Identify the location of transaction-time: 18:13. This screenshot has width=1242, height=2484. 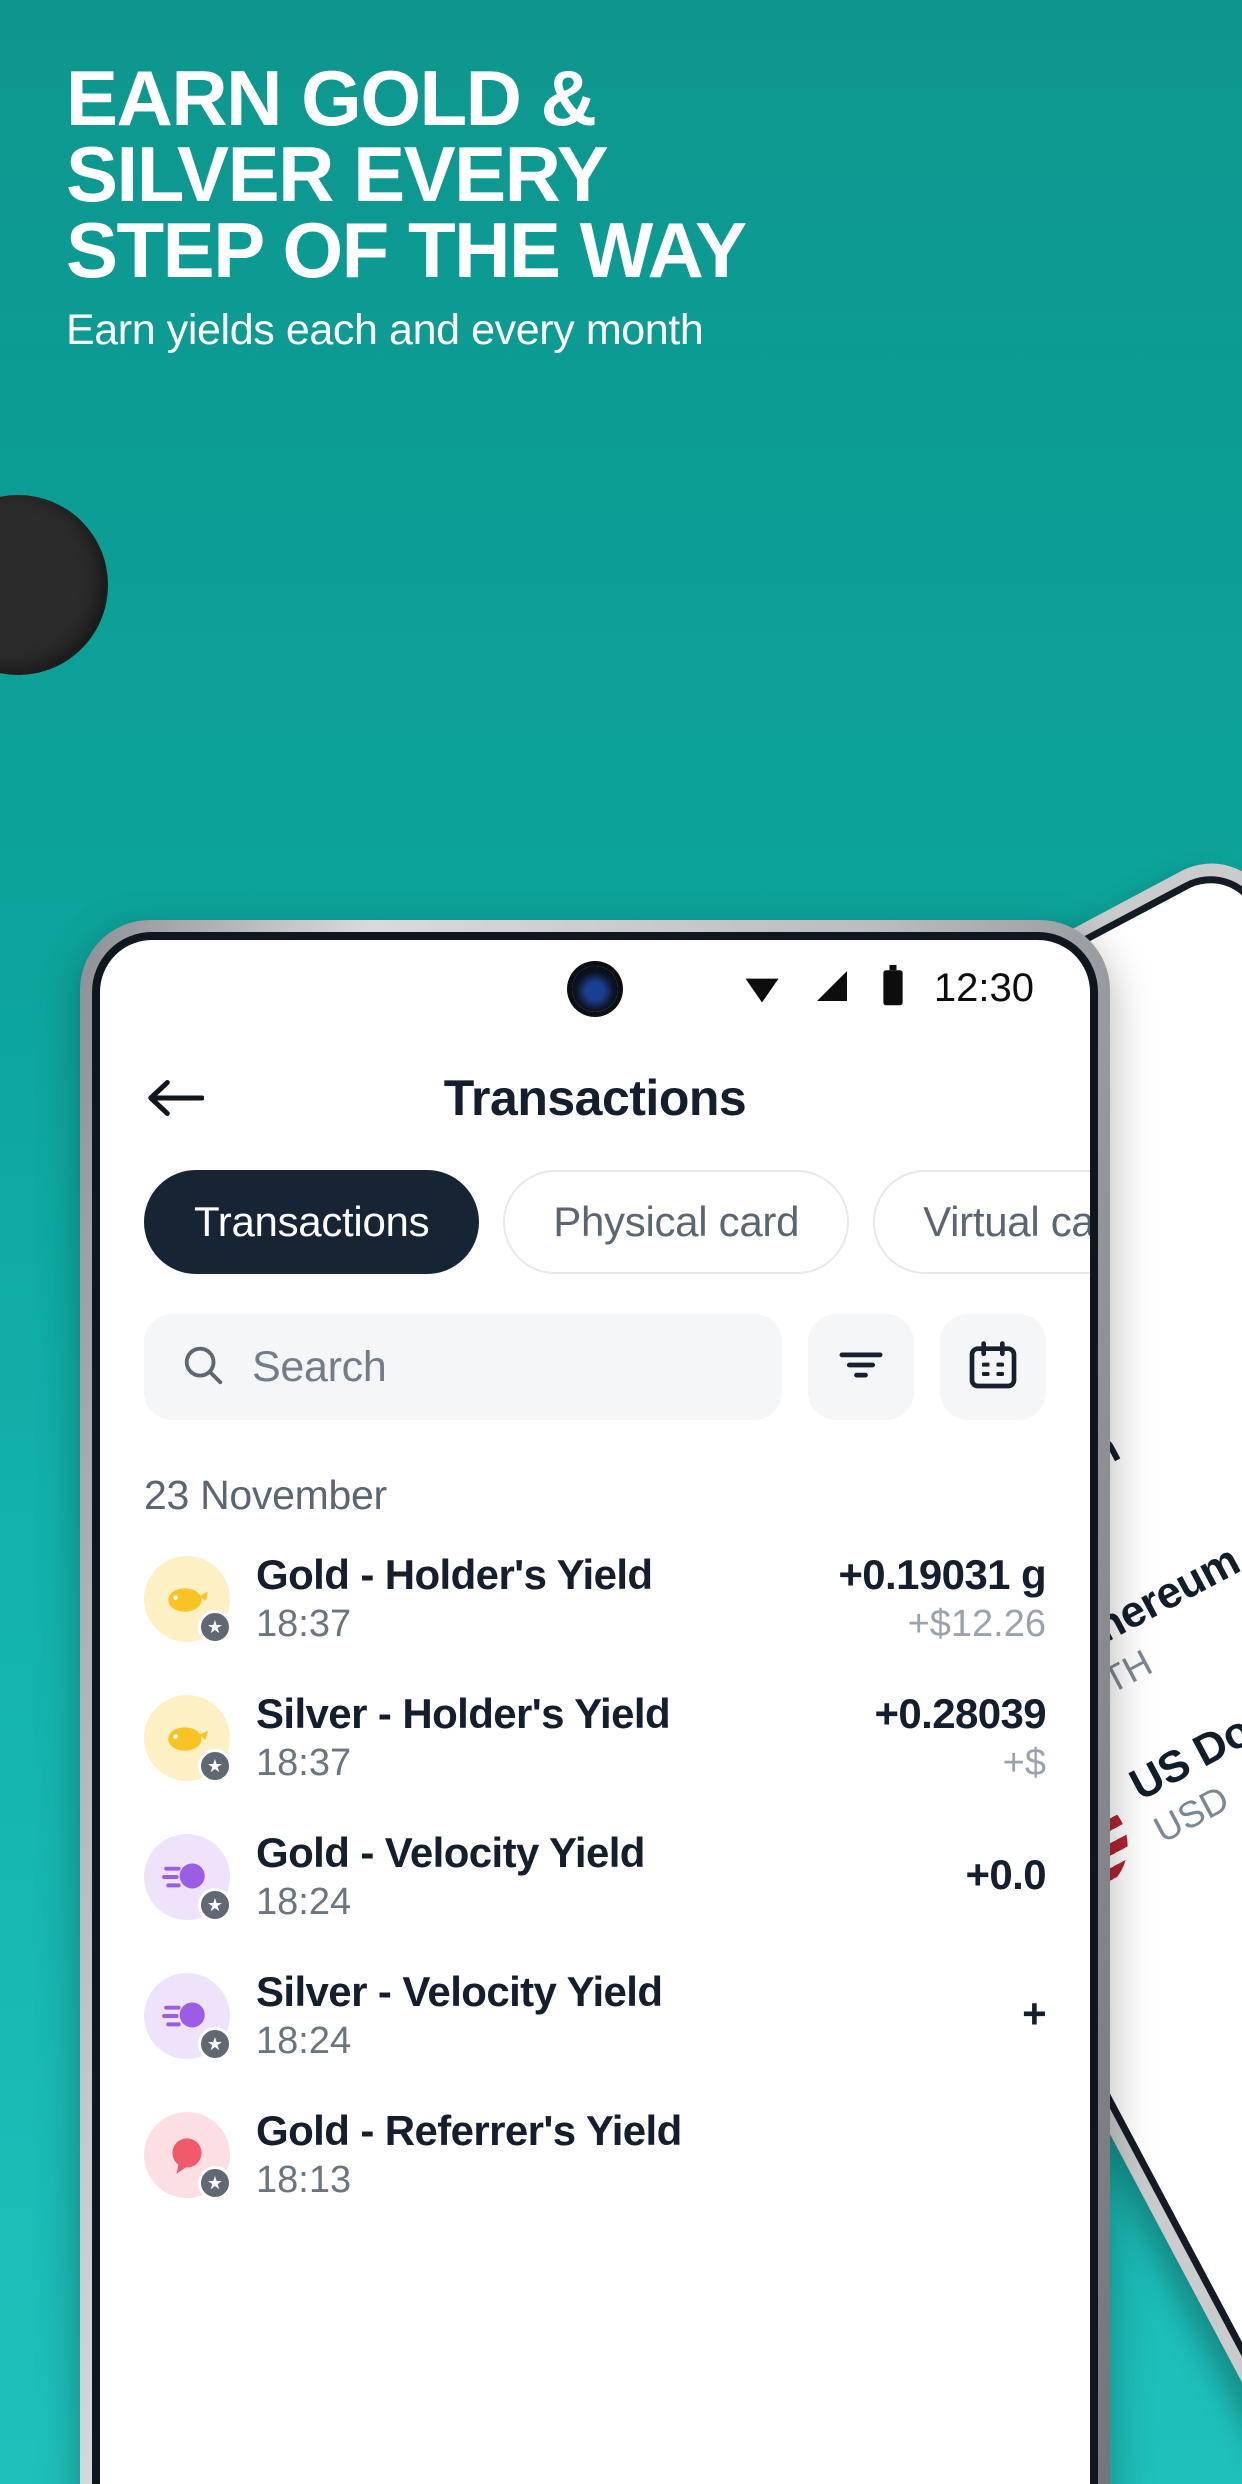
(304, 2180).